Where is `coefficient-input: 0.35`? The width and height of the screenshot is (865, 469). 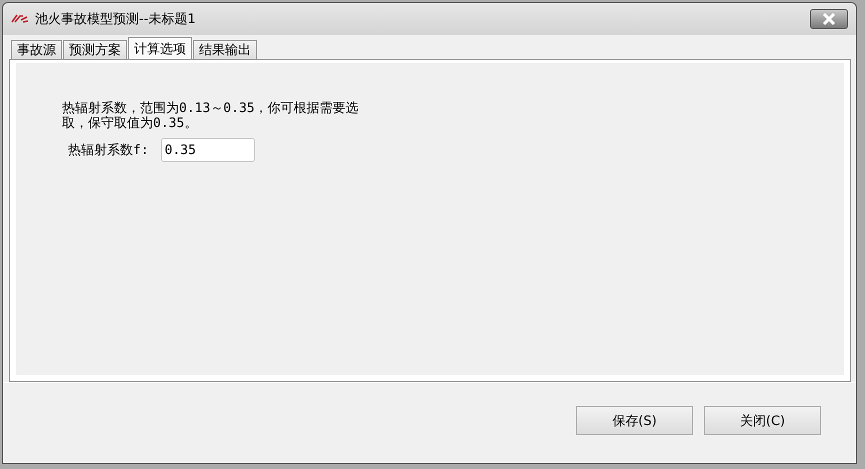 coefficient-input: 0.35 is located at coordinates (207, 150).